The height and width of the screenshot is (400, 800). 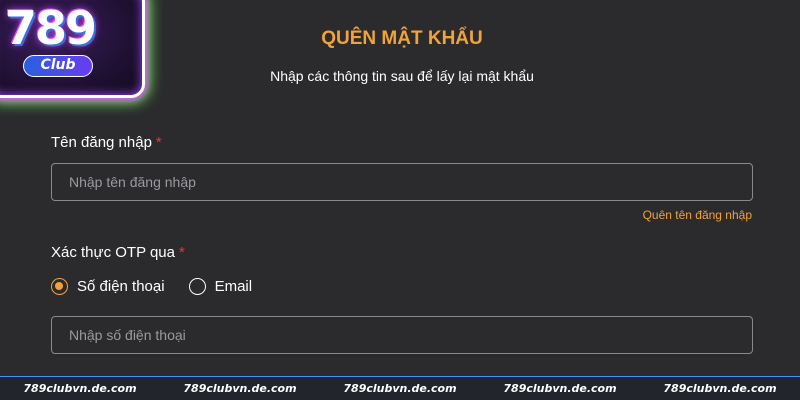 I want to click on radio-unchecked-icon, so click(x=197, y=286).